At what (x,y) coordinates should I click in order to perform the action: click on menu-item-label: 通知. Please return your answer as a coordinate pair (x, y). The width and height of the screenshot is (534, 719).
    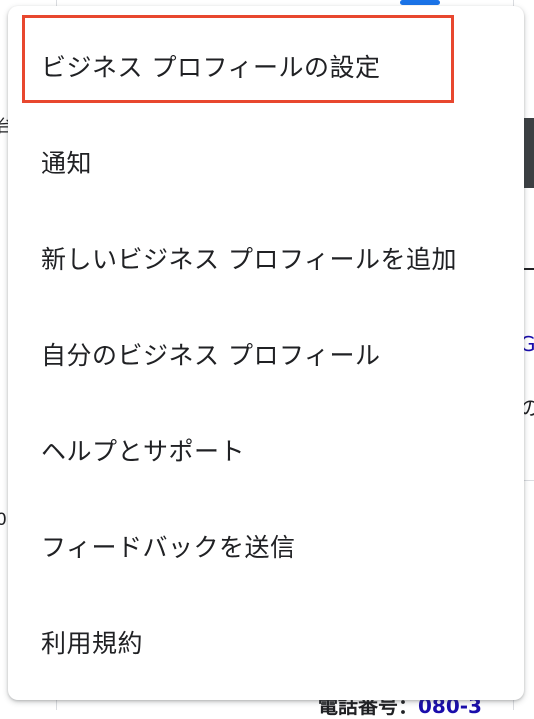
    Looking at the image, I should click on (67, 163).